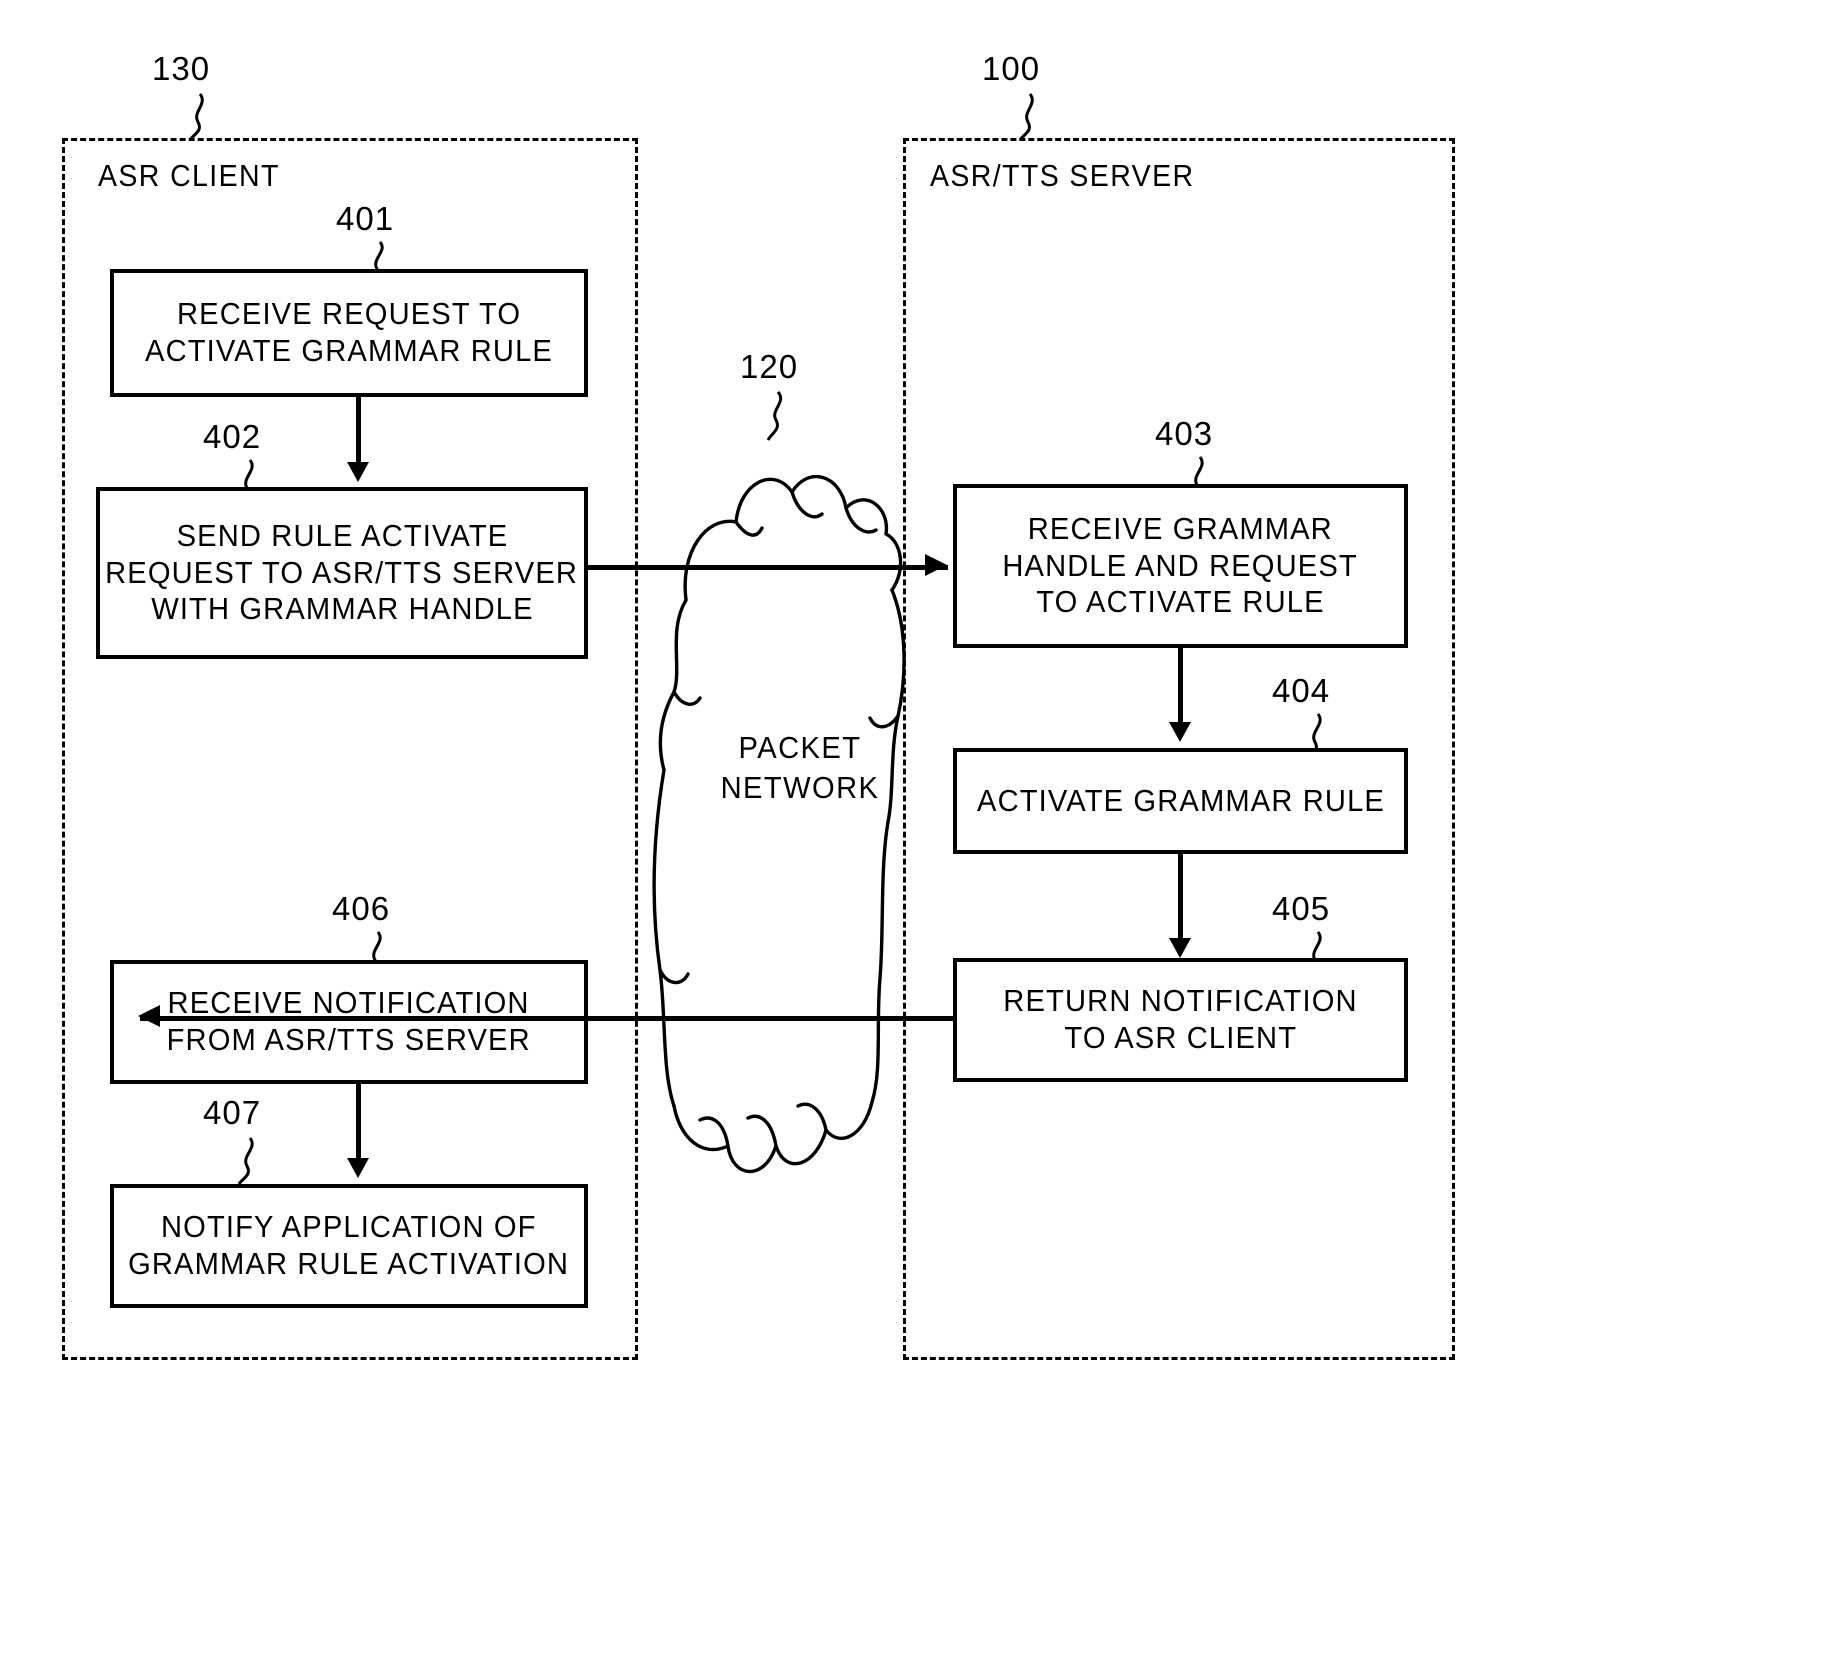 This screenshot has width=1836, height=1679. What do you see at coordinates (1011, 68) in the screenshot?
I see `reference-numeral-100: 100` at bounding box center [1011, 68].